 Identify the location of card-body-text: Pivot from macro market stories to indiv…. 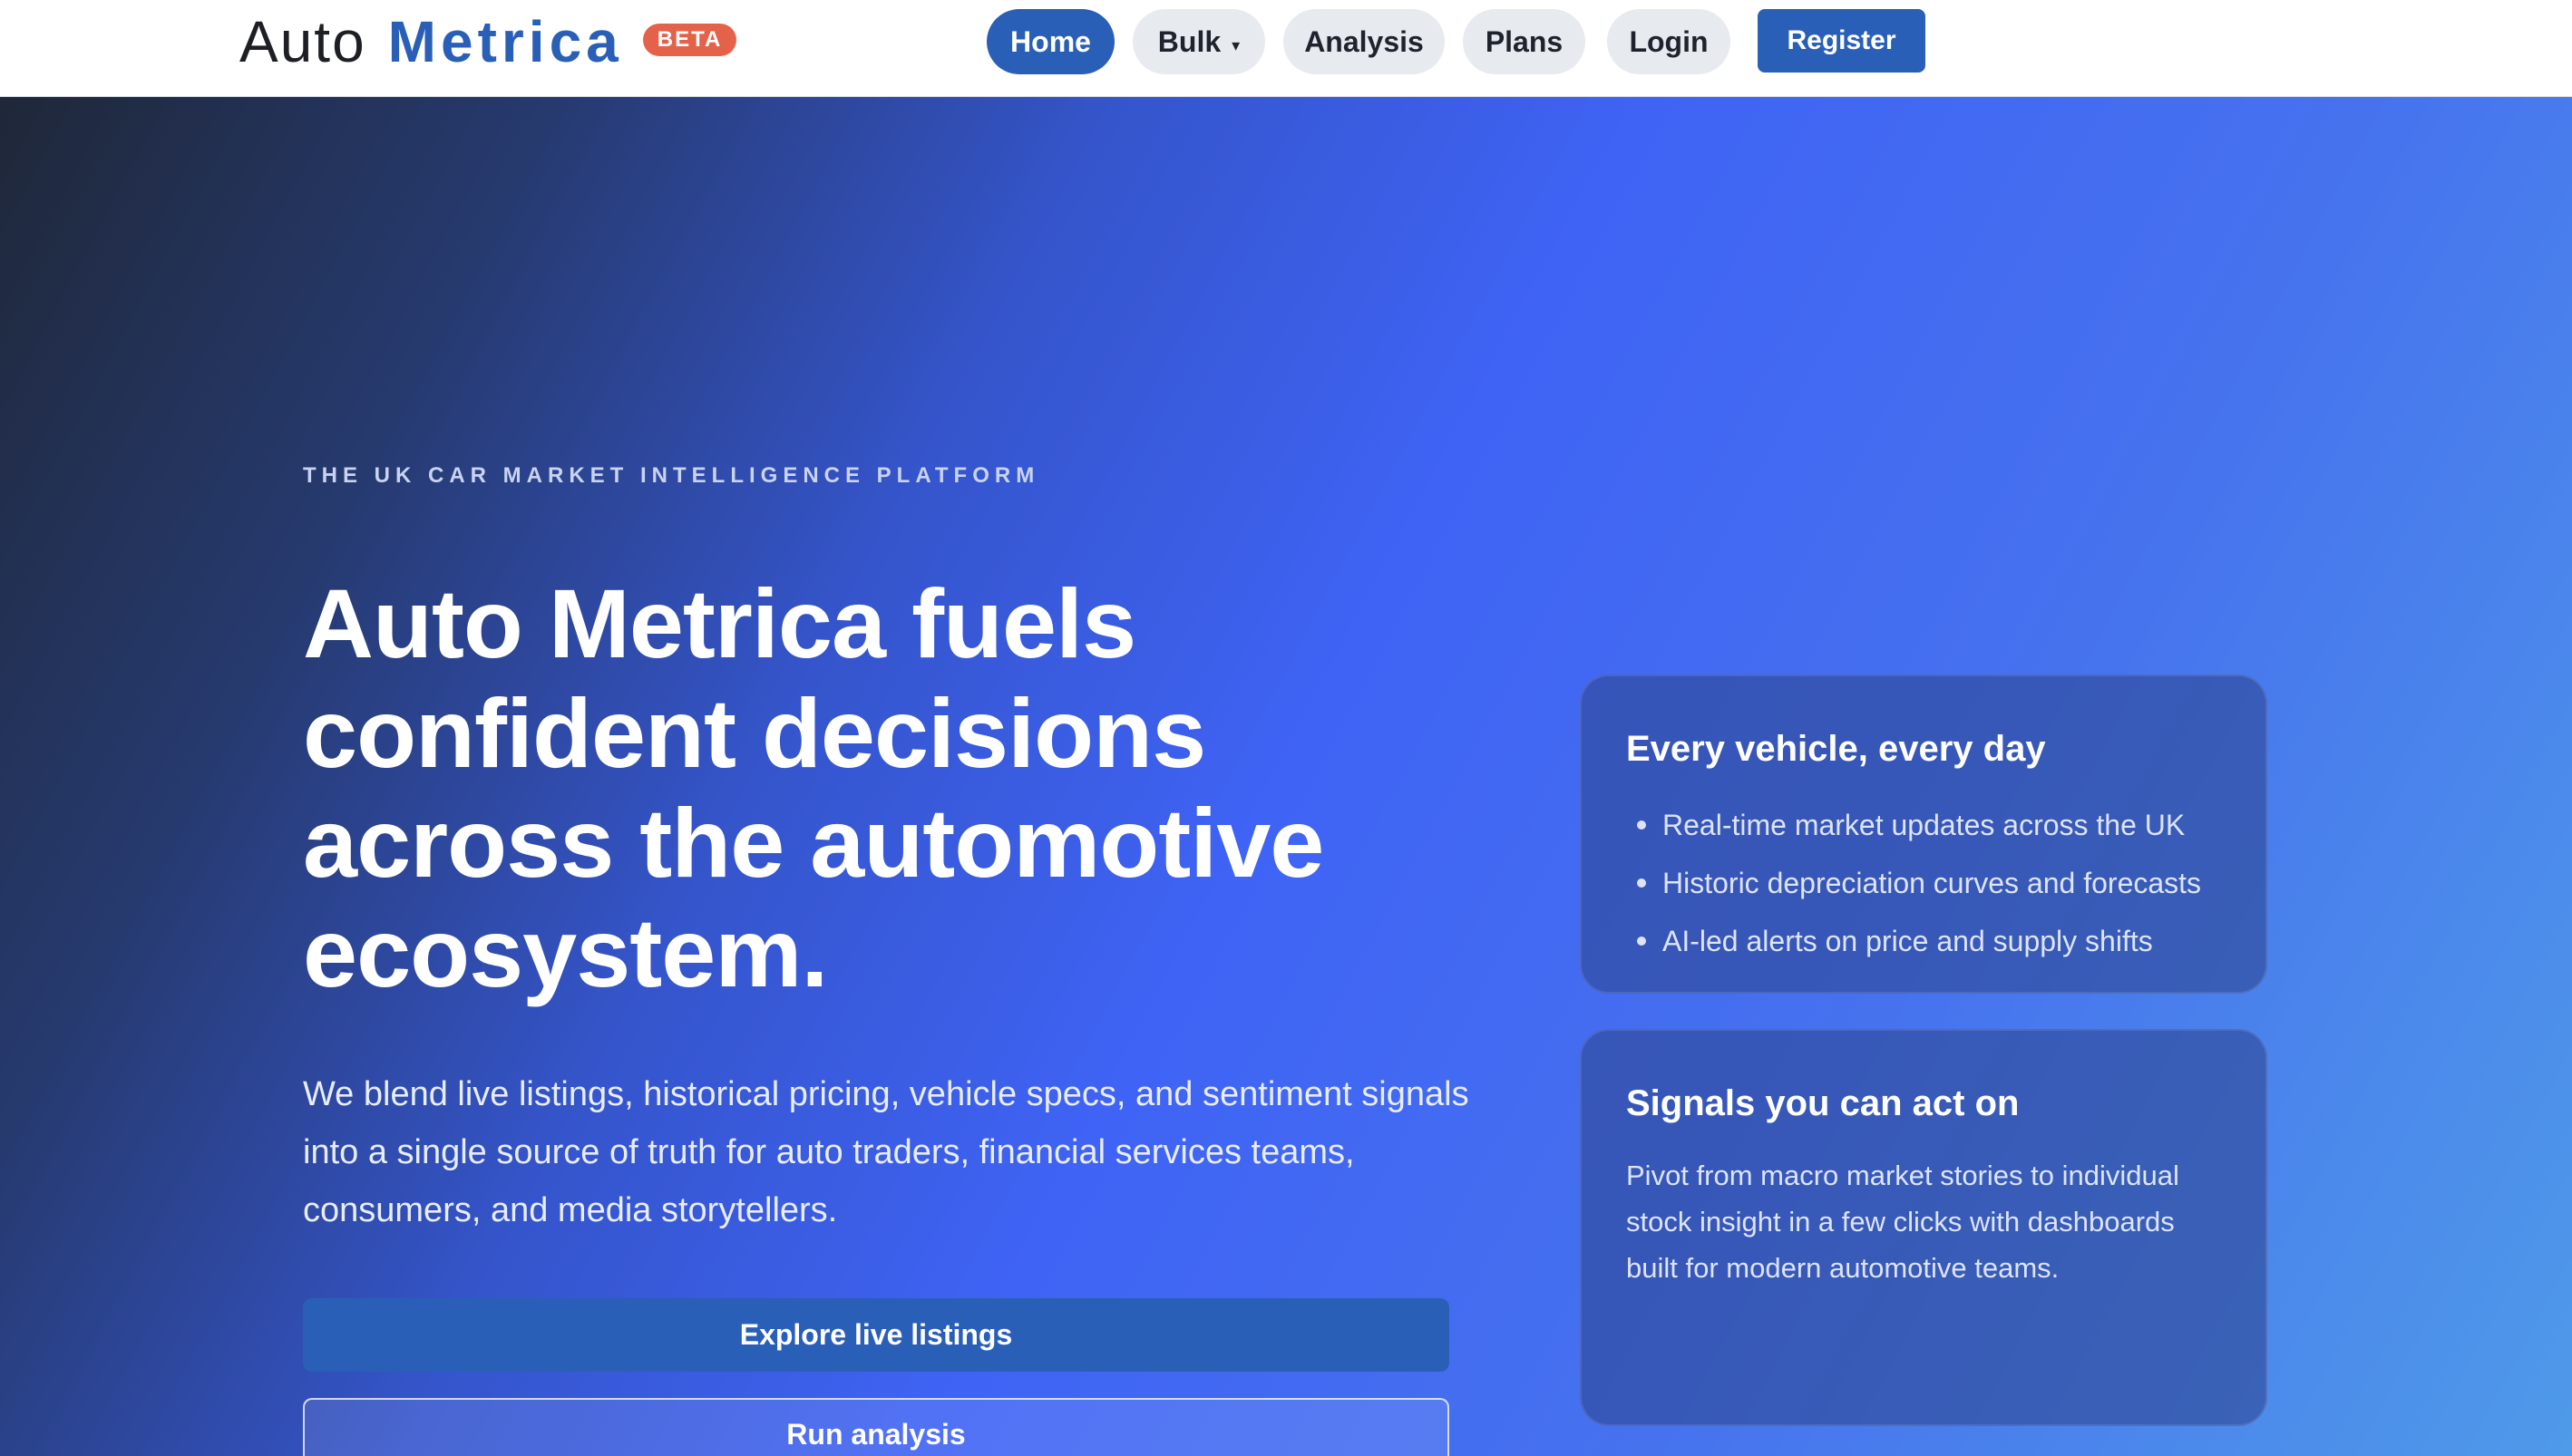
(1902, 1222).